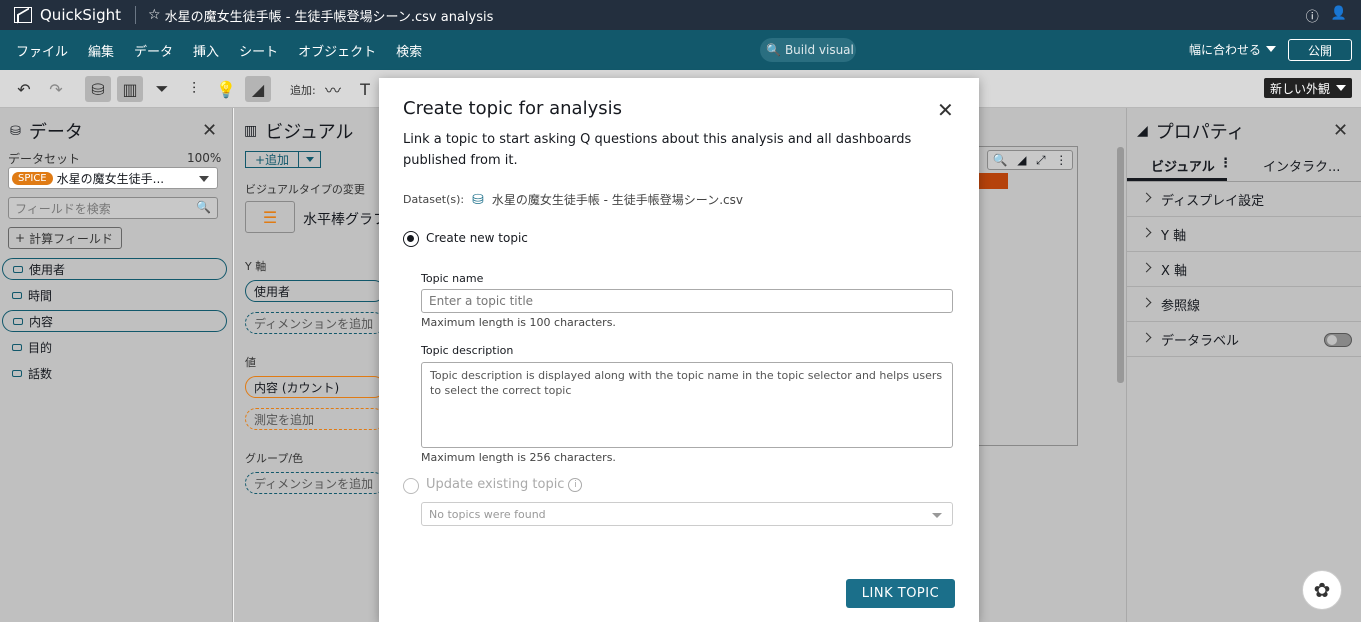  I want to click on create-new-topic-radio, so click(411, 239).